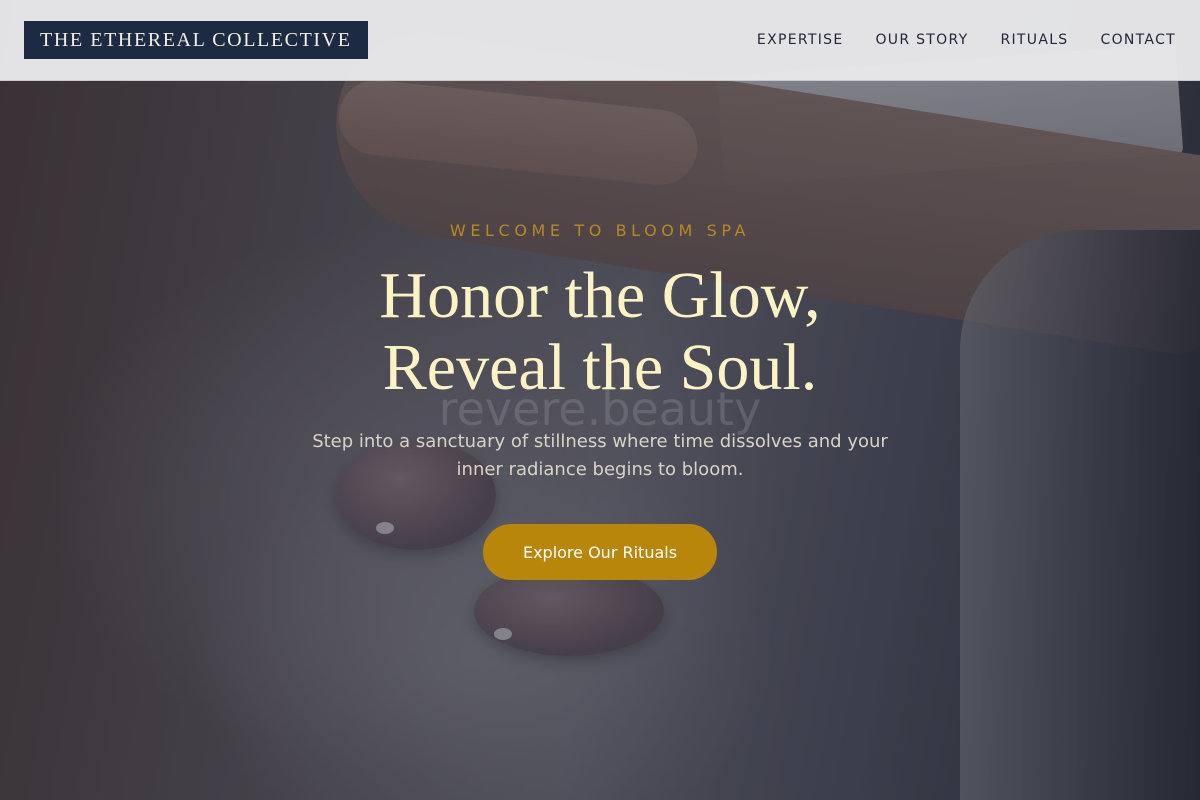  I want to click on explore-rituals-button: Explore Our Rituals, so click(600, 552).